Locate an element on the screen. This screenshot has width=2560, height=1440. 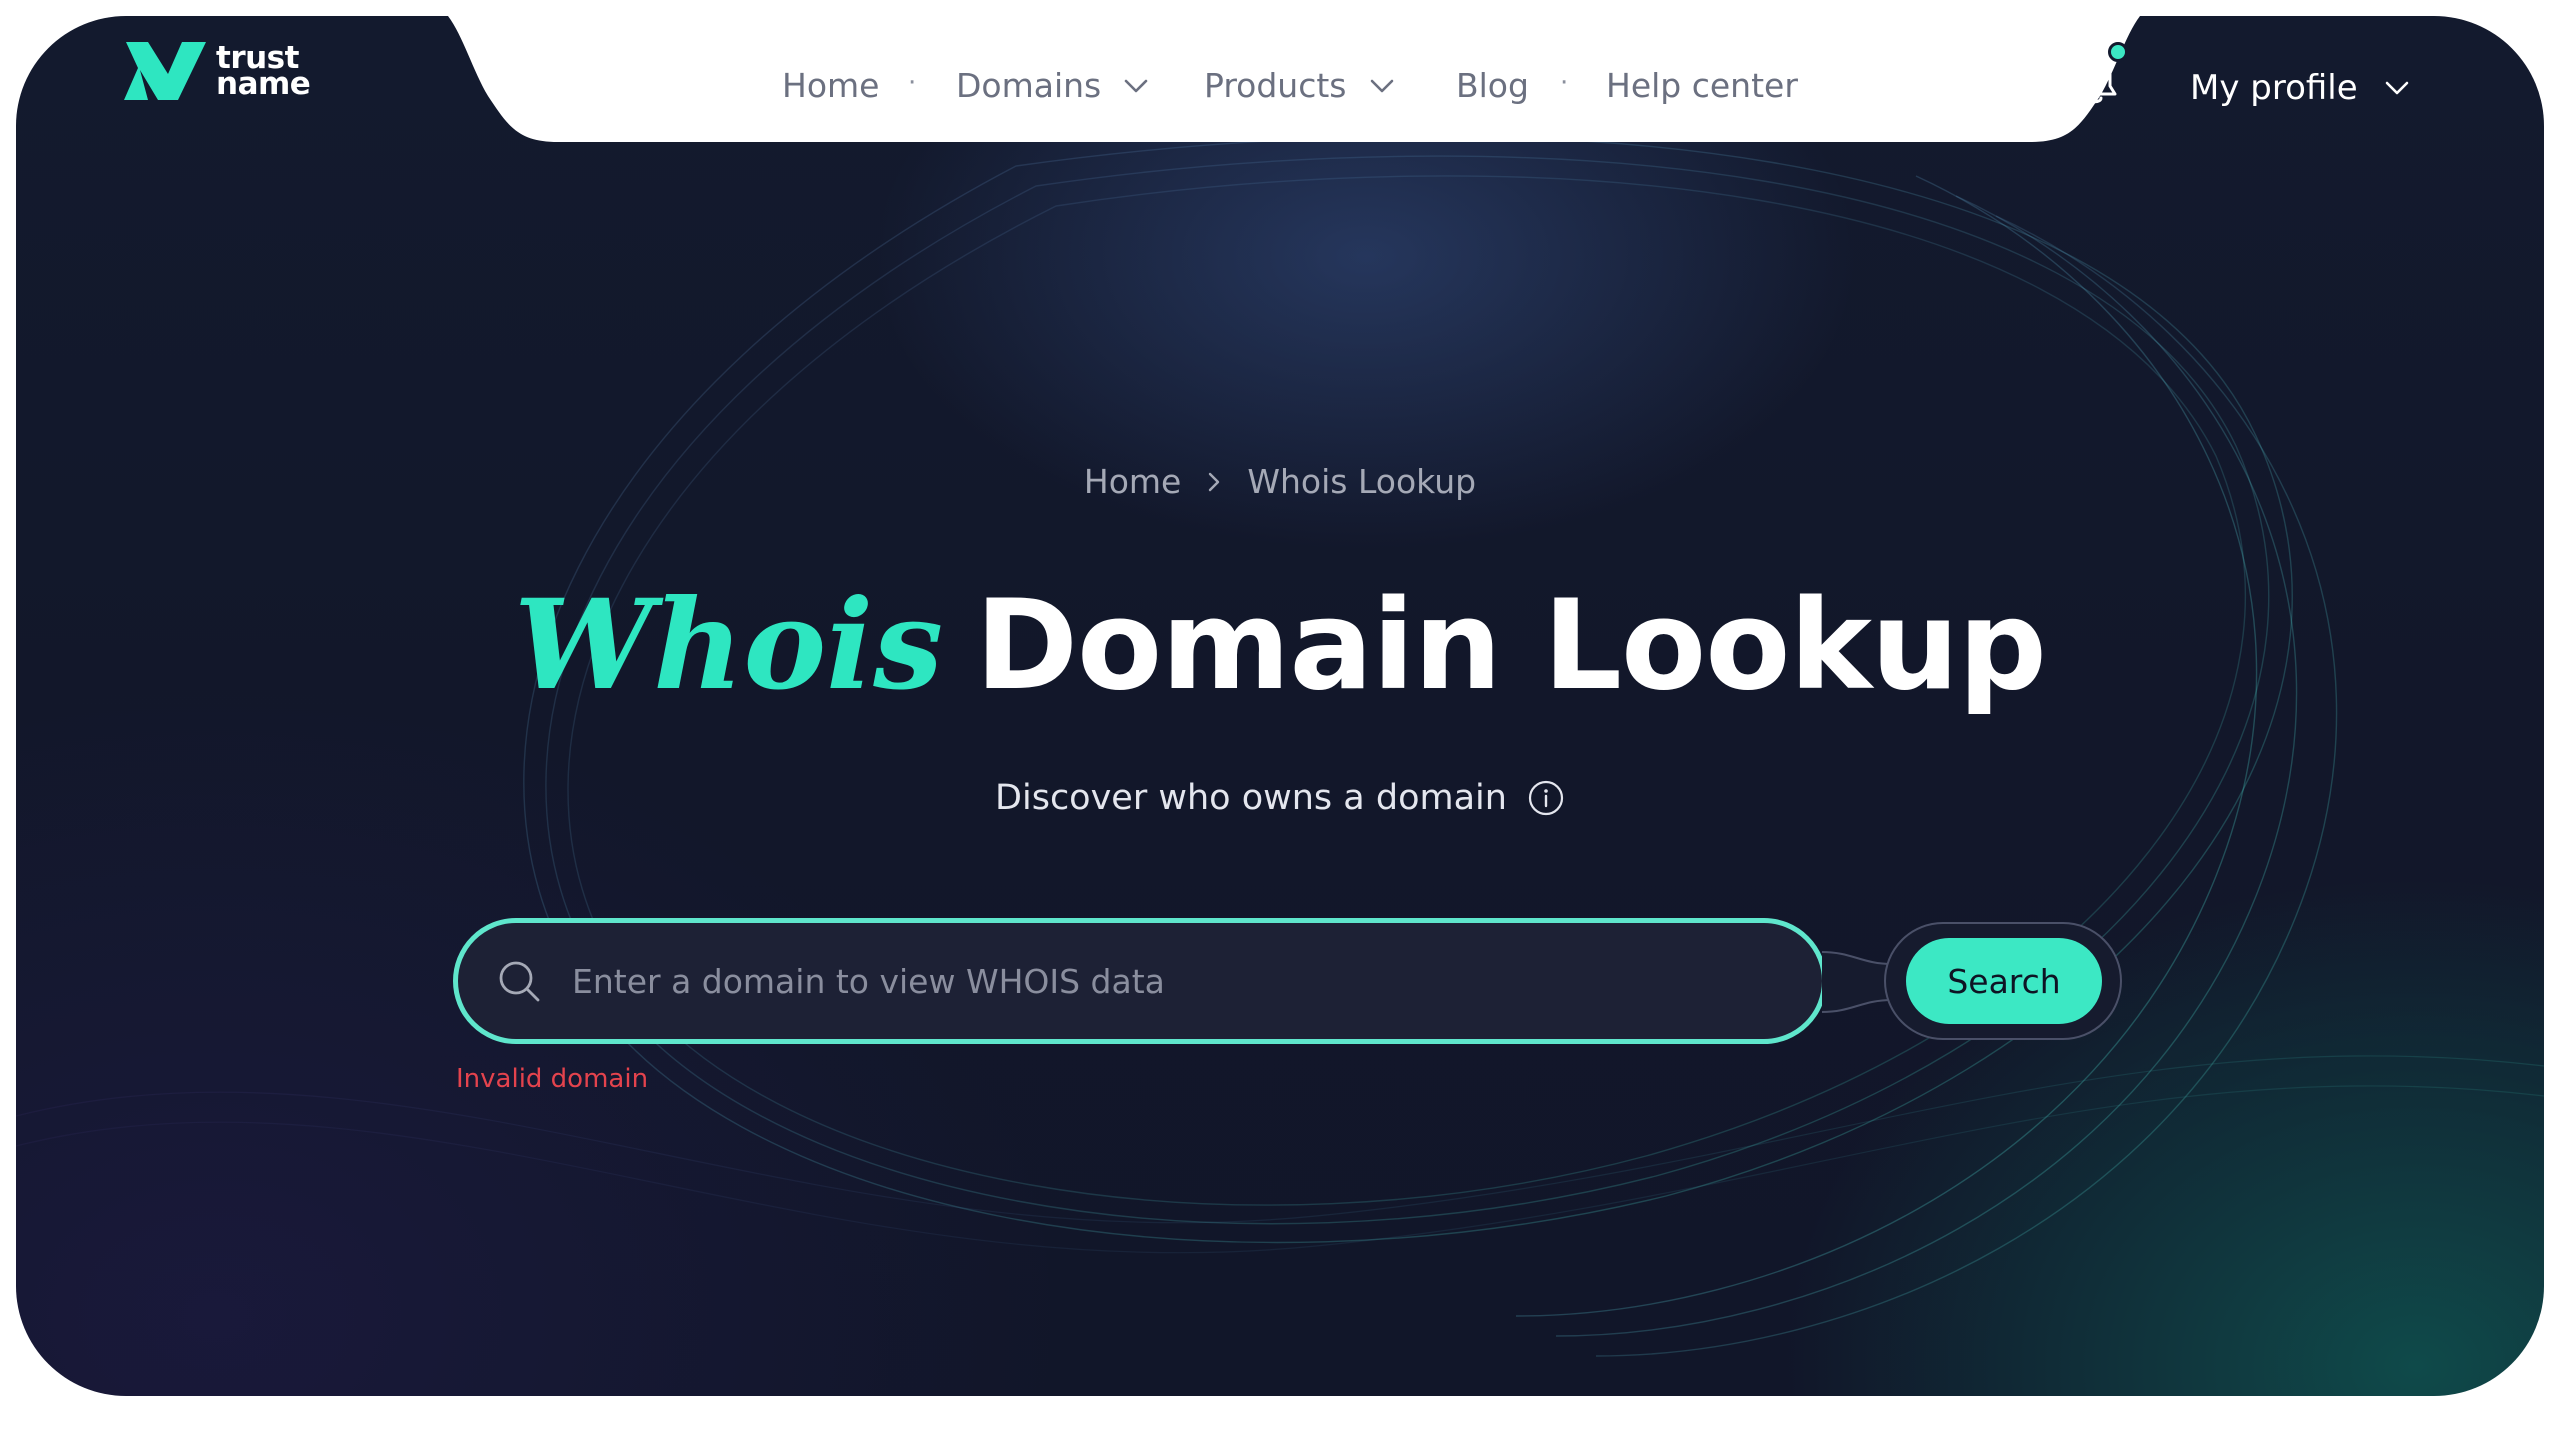
breadcrumb: Home Whois Lookup is located at coordinates (1280, 481).